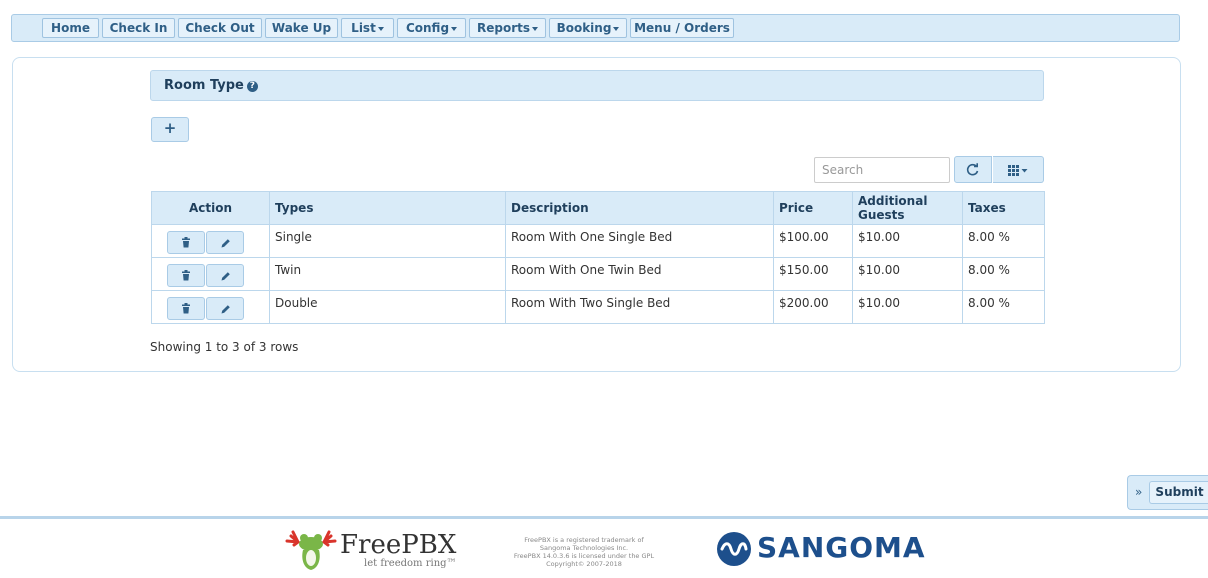 This screenshot has height=578, width=1208. I want to click on help-icon: ?, so click(252, 86).